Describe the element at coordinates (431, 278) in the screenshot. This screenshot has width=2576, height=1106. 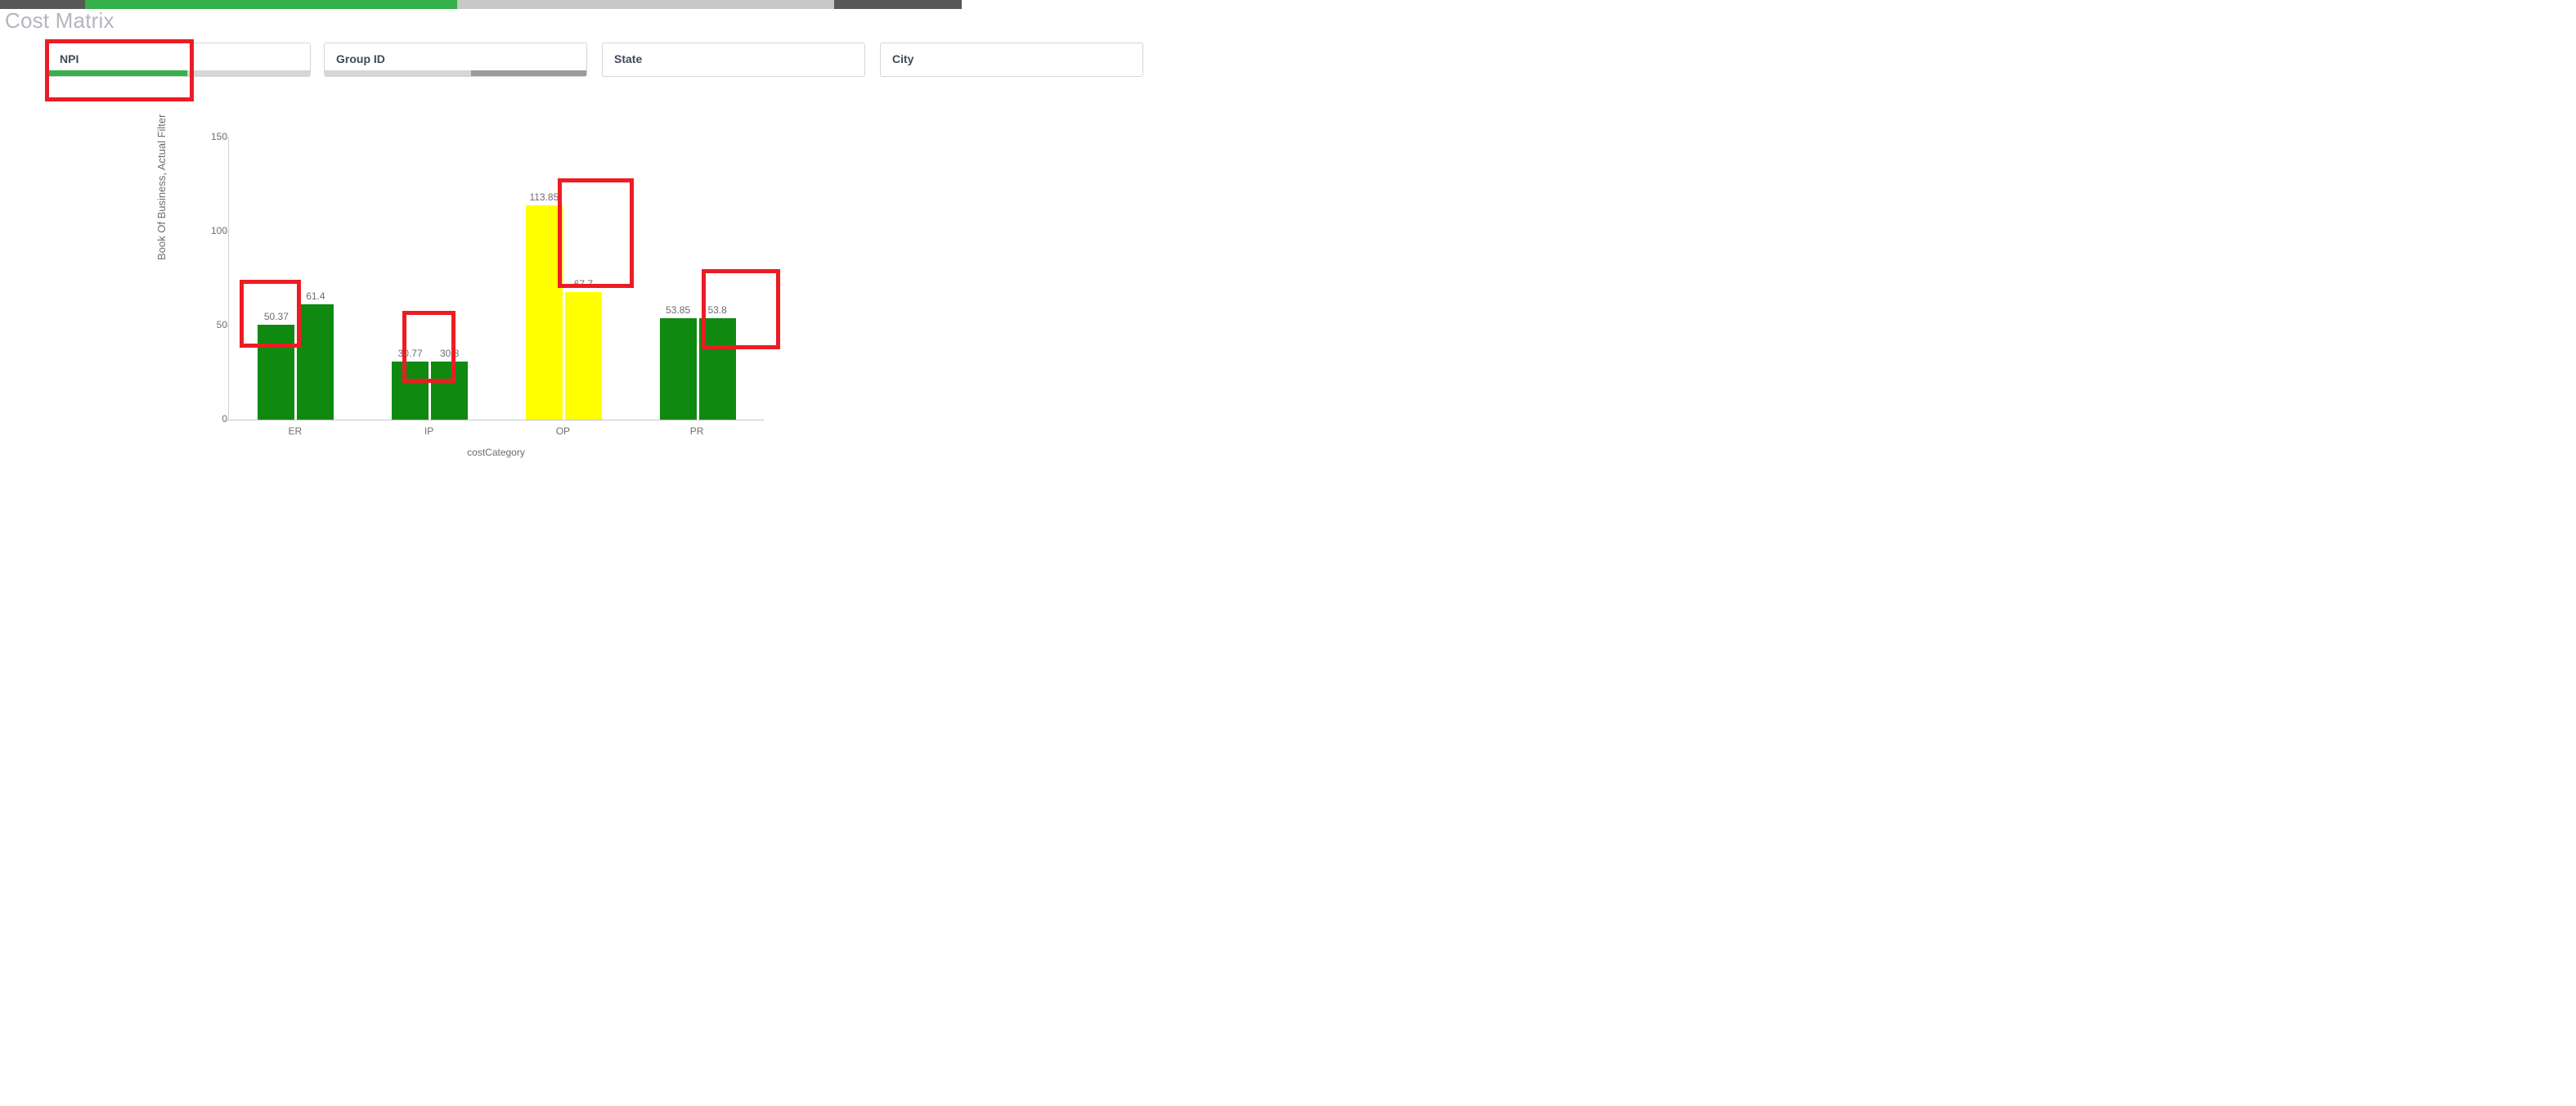
I see `bar-group-ip: 30.77 30.8` at that location.